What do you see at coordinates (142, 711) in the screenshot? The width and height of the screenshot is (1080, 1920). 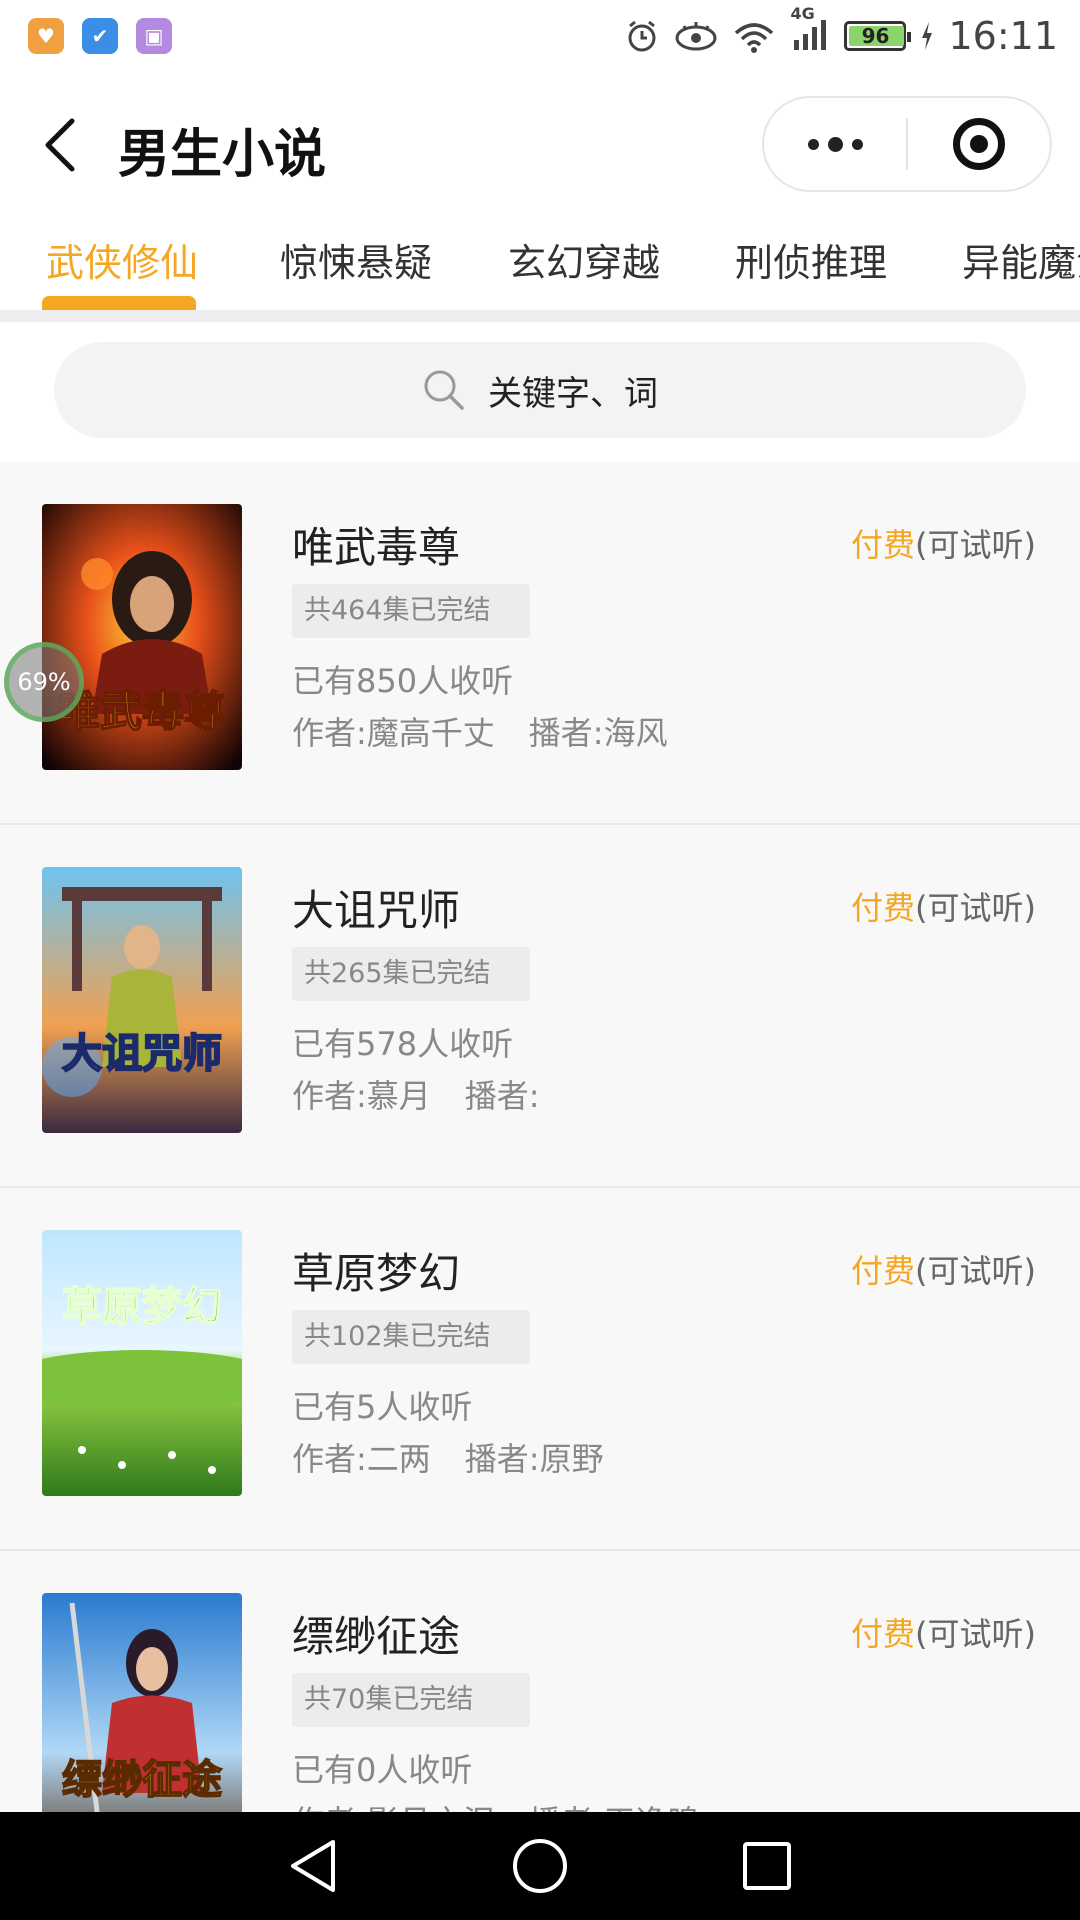 I see `cover-title-text: 唯武毒尊` at bounding box center [142, 711].